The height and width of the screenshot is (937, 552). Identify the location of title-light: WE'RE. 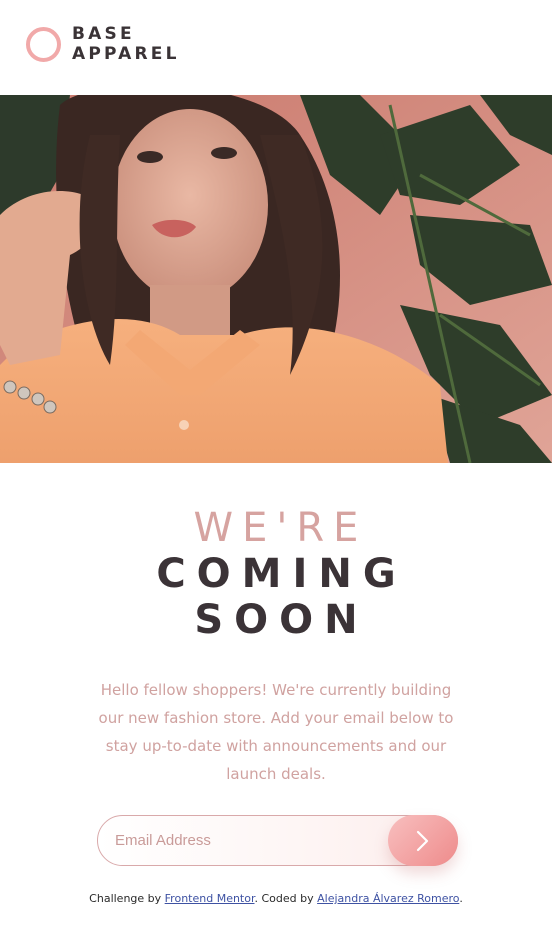
(280, 528).